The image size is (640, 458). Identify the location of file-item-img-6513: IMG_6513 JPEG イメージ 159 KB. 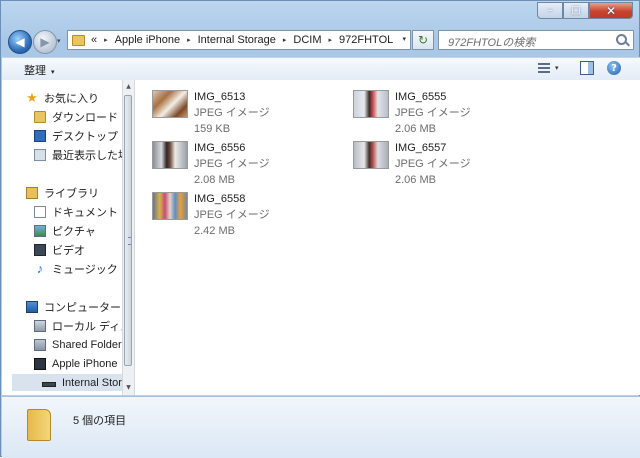
(230, 107).